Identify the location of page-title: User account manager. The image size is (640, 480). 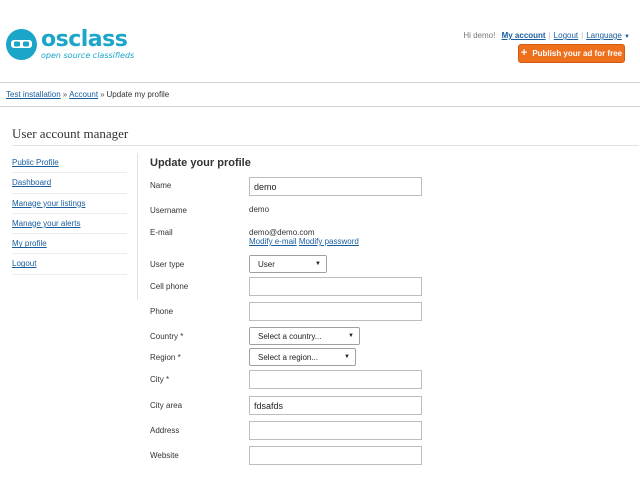
(70, 133).